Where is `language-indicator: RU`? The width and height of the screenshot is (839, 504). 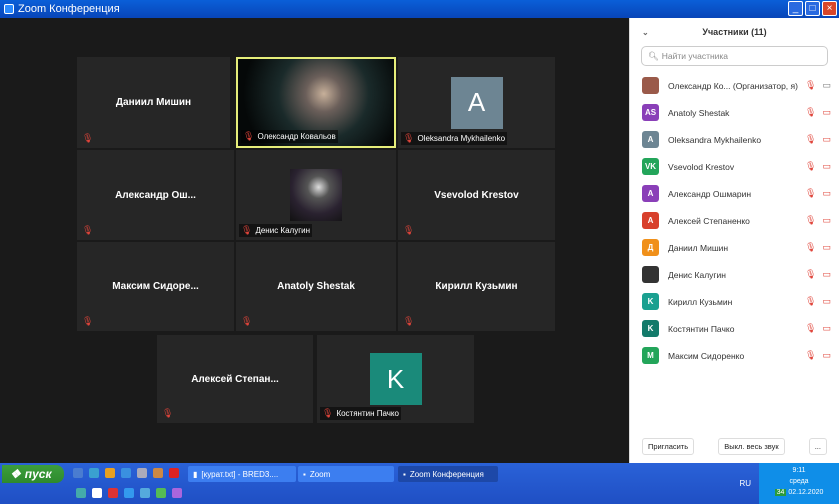
language-indicator: RU is located at coordinates (745, 483).